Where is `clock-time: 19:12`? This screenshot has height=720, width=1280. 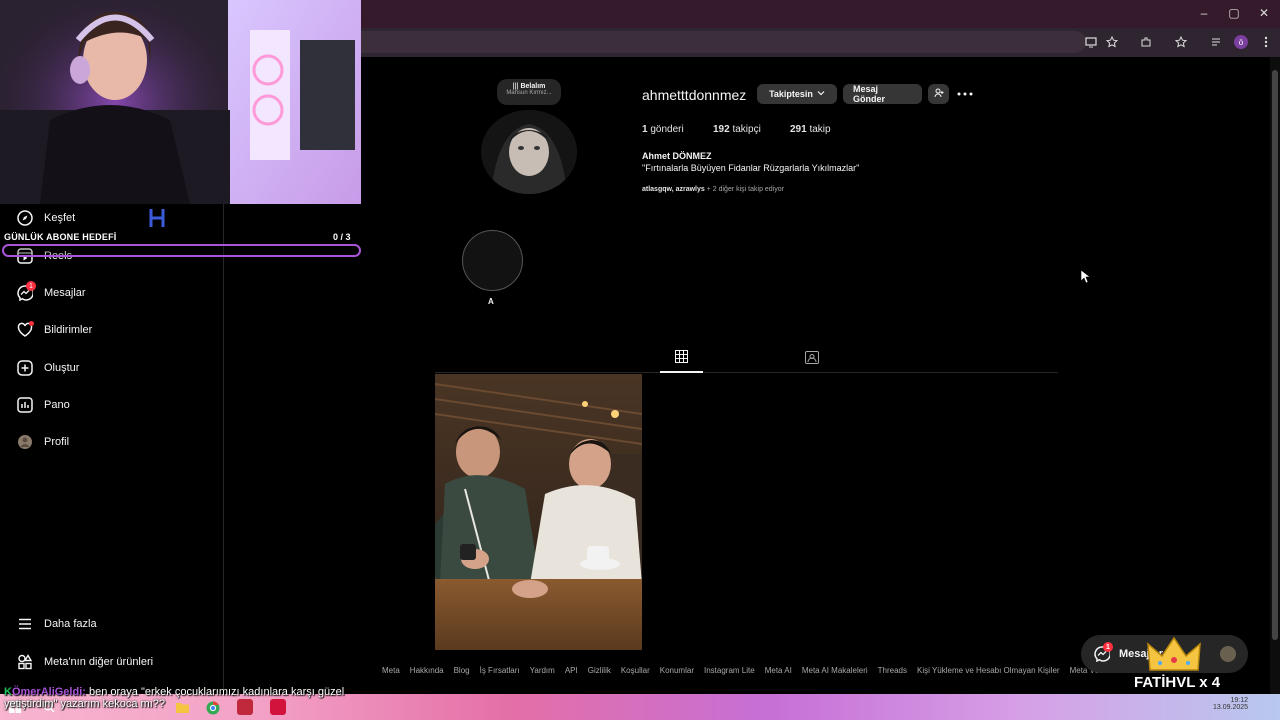 clock-time: 19:12 is located at coordinates (1239, 700).